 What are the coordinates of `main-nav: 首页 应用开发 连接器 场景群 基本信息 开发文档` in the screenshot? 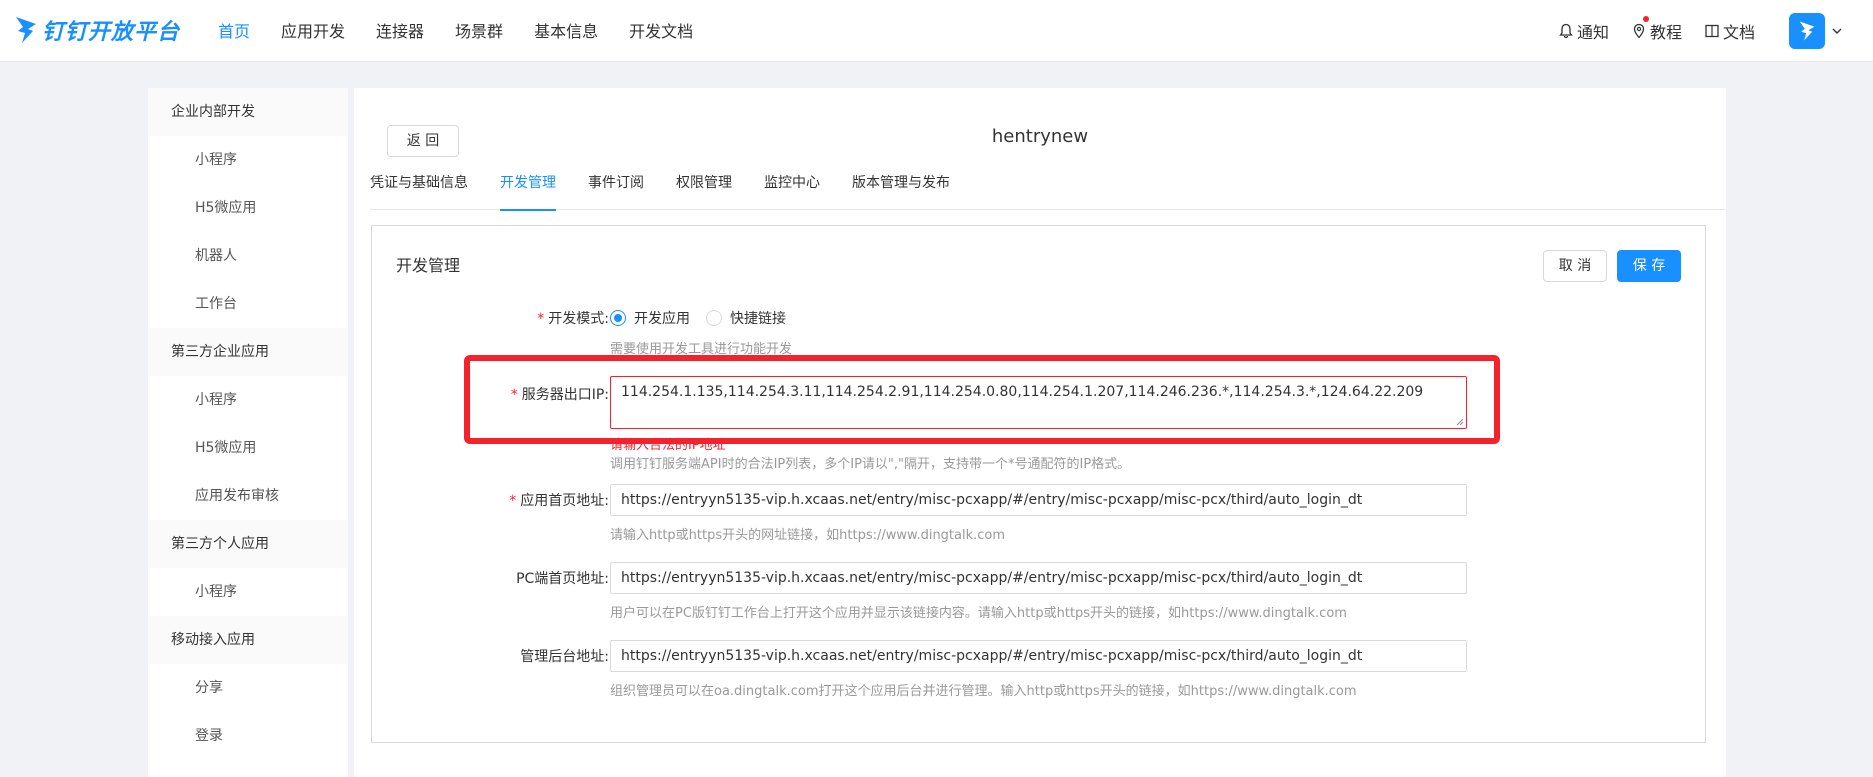 It's located at (471, 31).